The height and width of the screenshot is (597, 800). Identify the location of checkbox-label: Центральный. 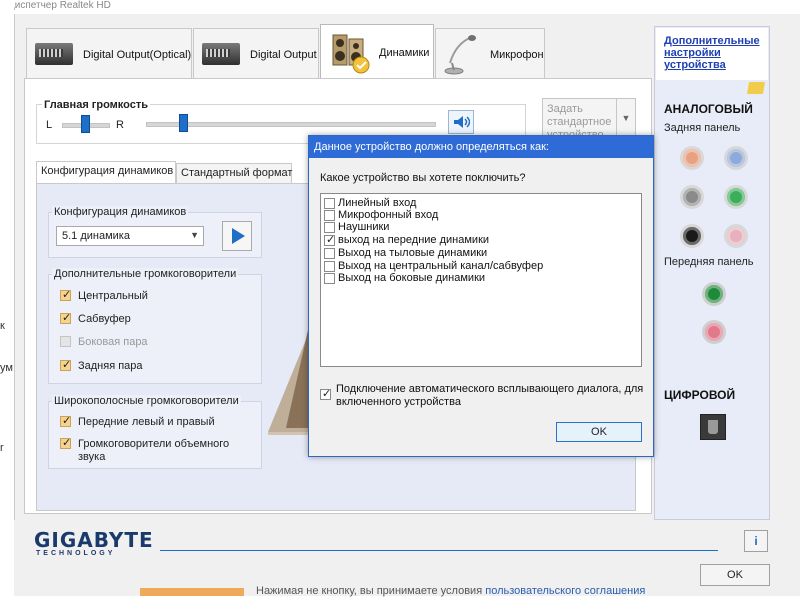
(113, 296).